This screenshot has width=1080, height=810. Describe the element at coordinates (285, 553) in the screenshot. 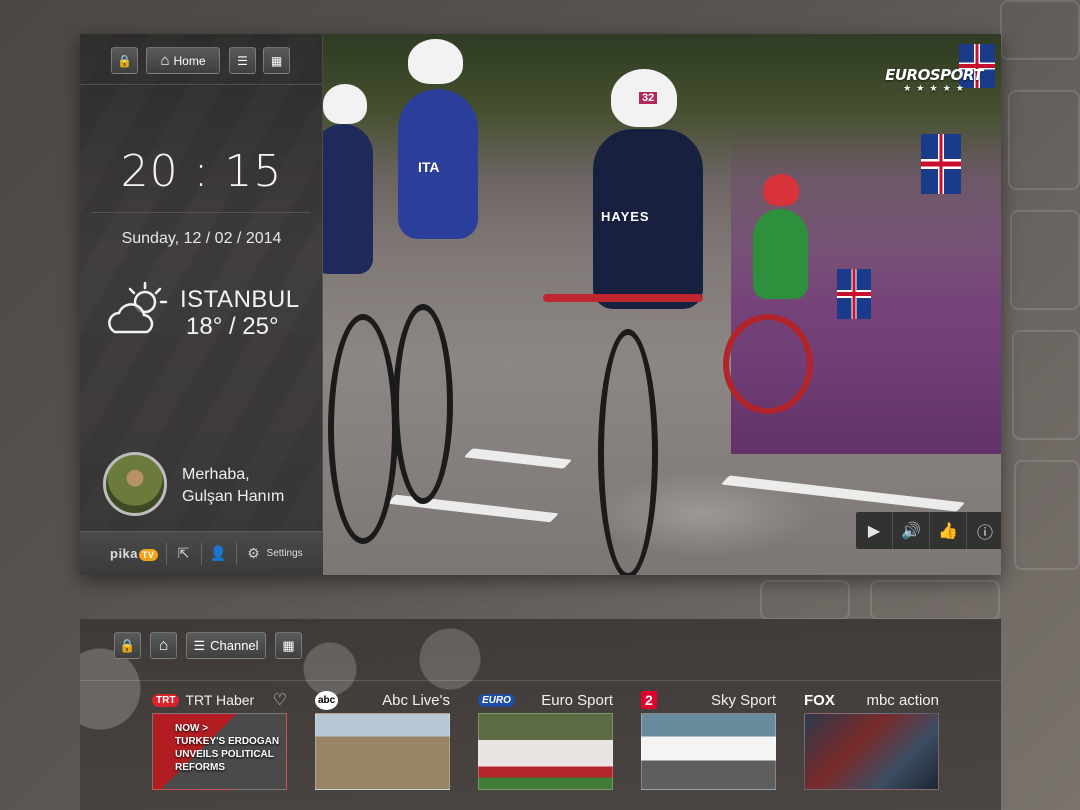

I see `settings-label: Settings` at that location.